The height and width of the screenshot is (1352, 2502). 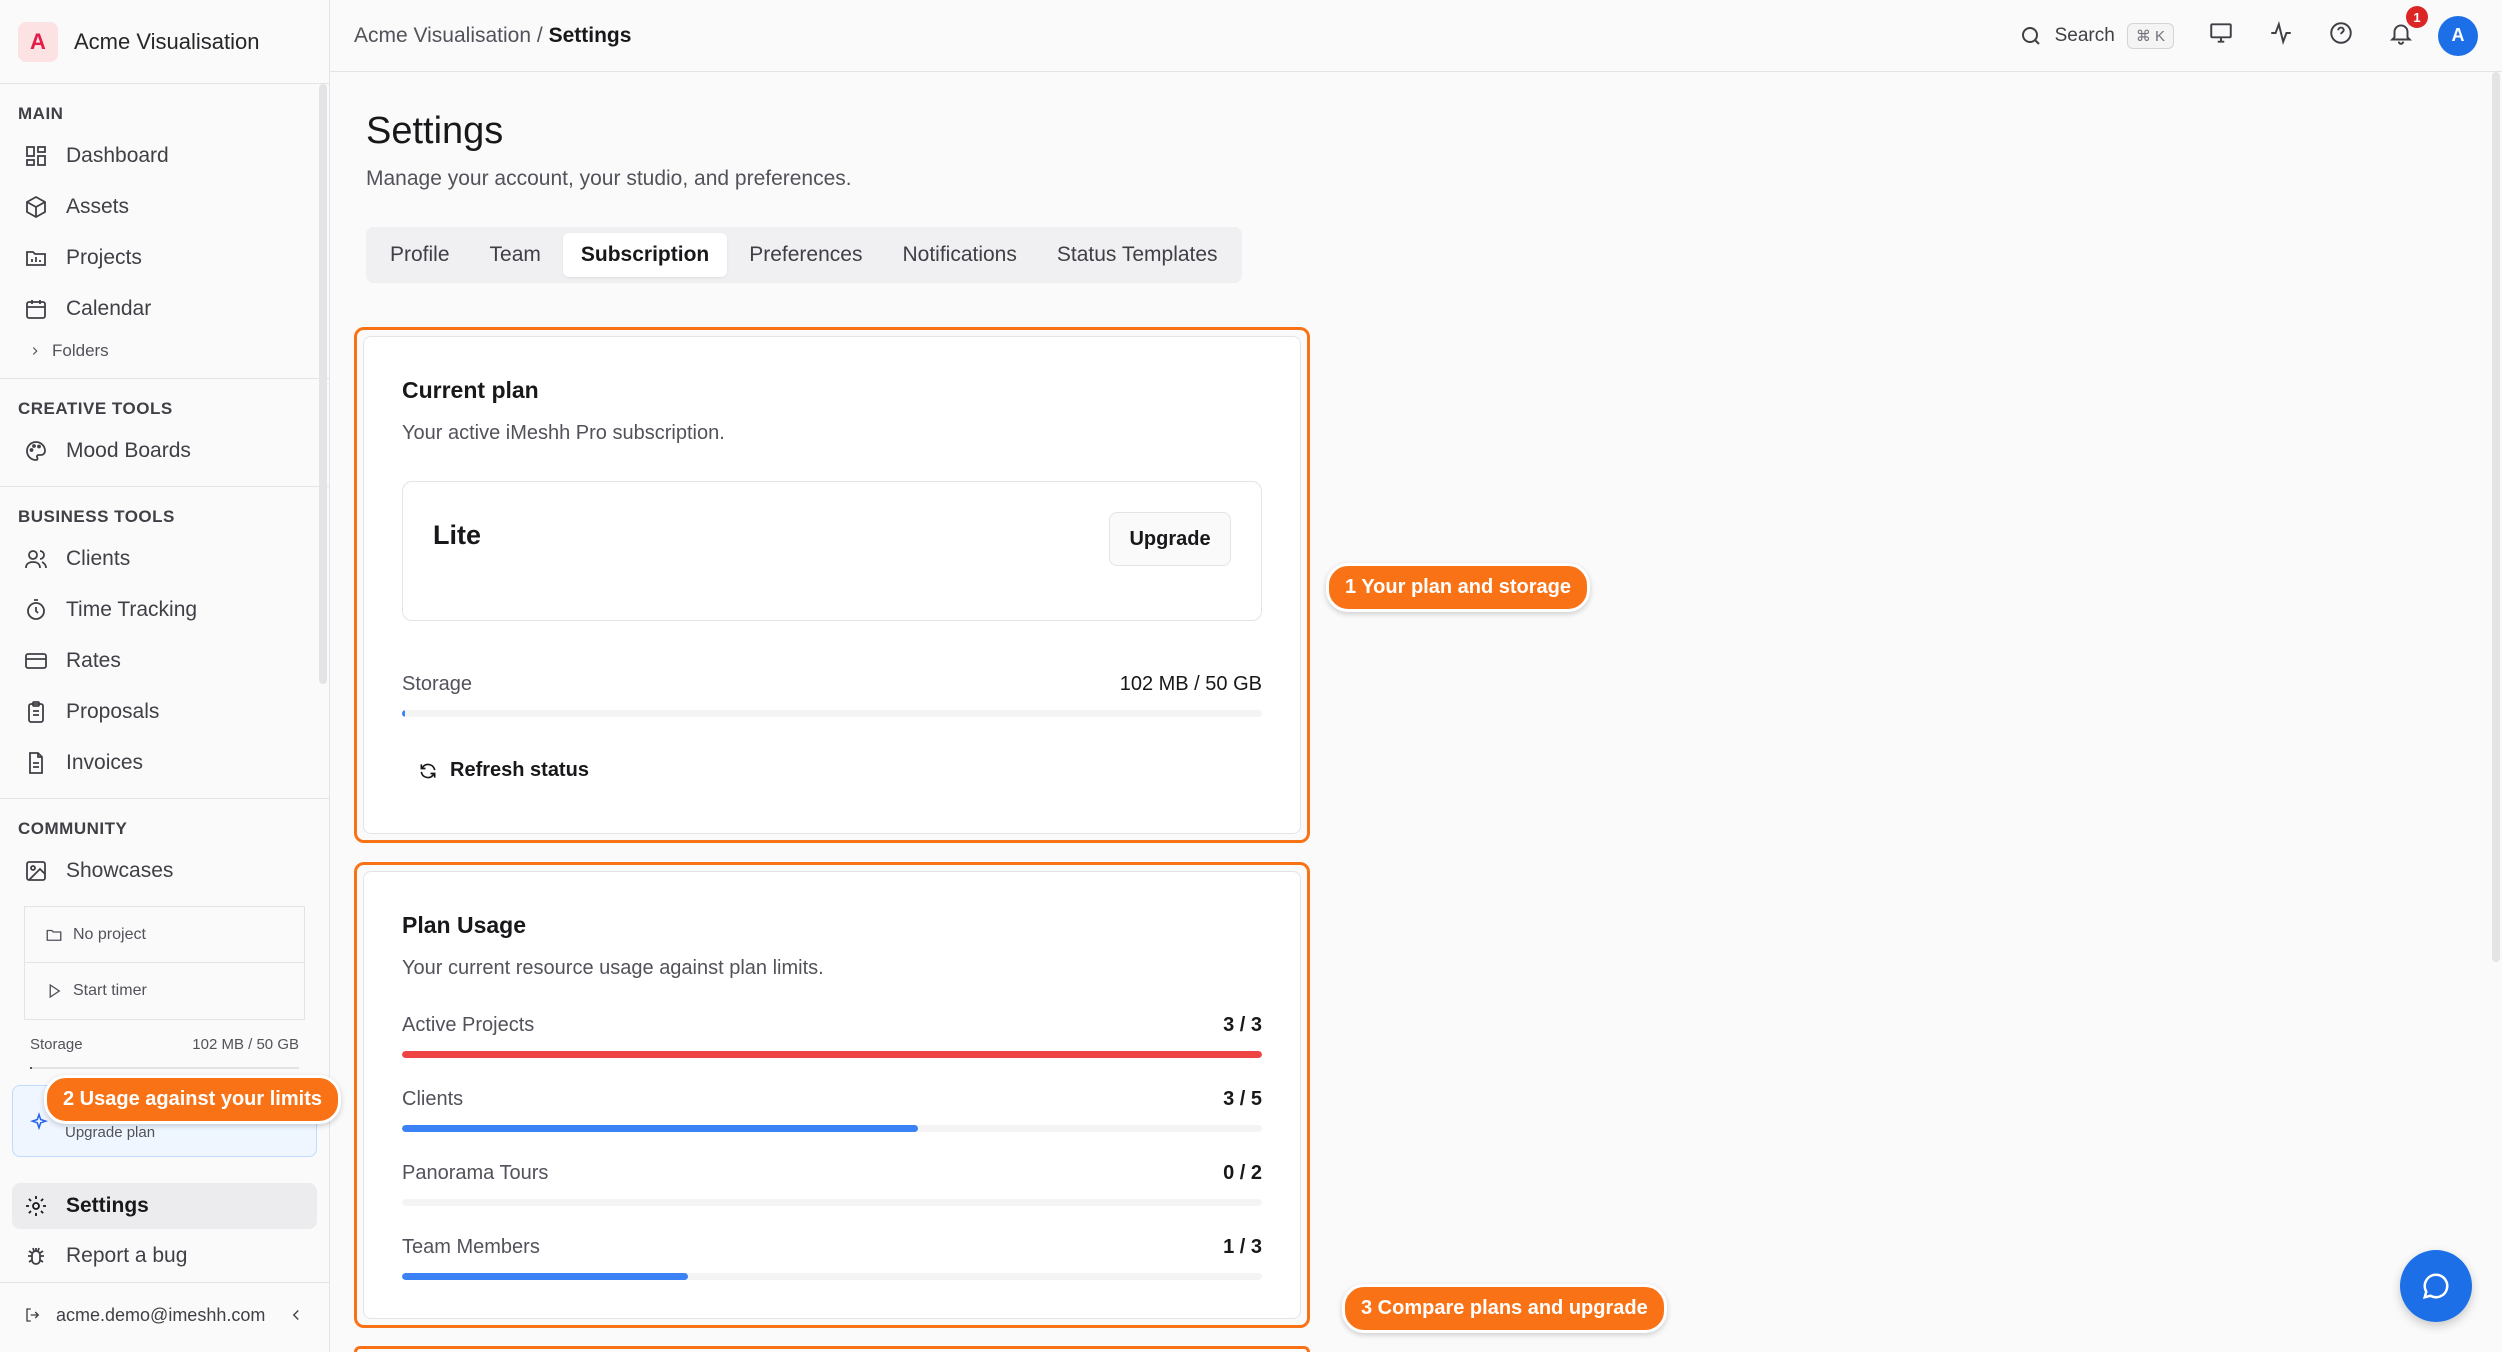 I want to click on timer-widget: No project Start timer, so click(x=164, y=963).